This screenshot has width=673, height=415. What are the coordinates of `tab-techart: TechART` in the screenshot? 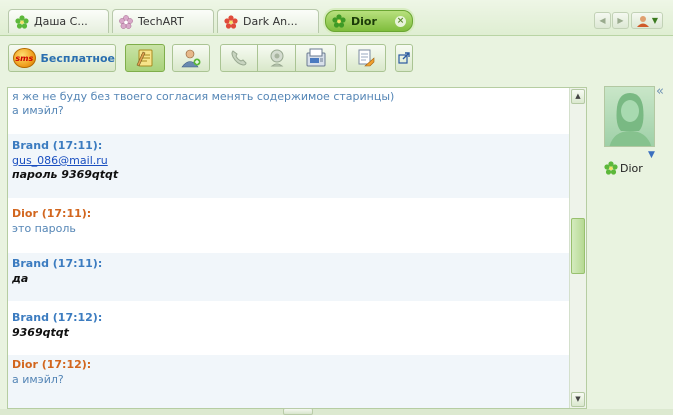 It's located at (163, 21).